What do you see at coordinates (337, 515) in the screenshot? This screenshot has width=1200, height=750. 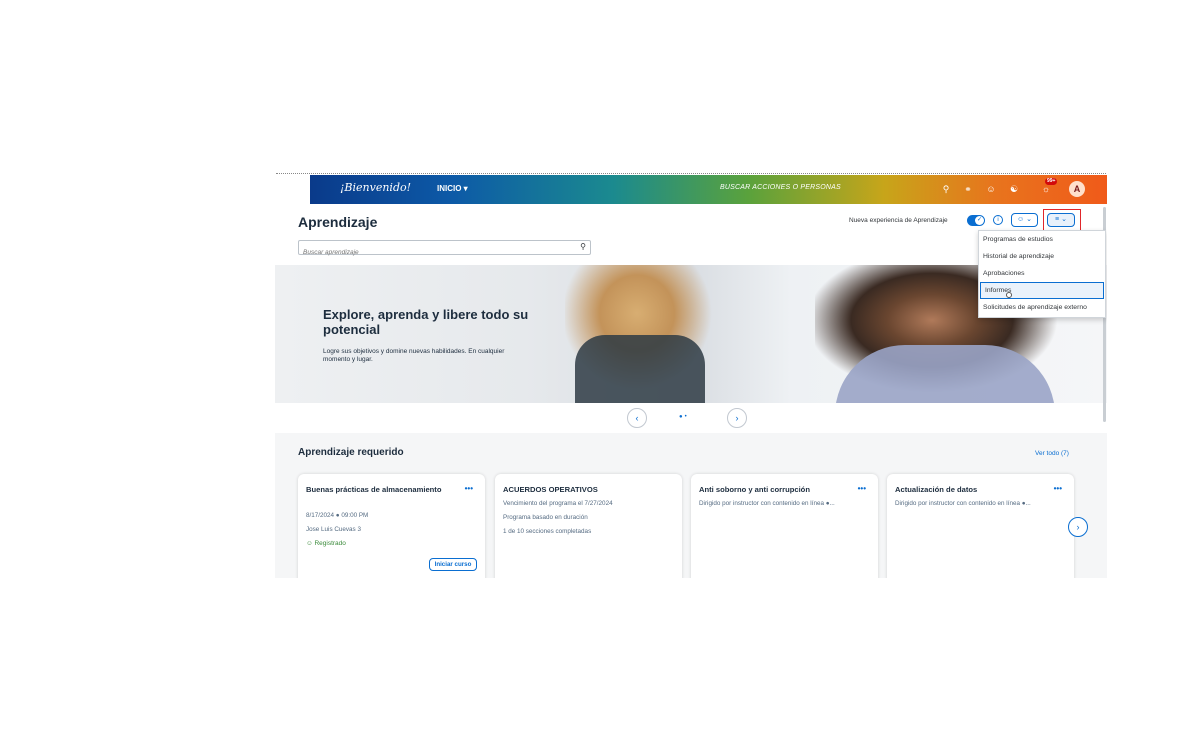 I see `card-date: 8/17/2024 ● 09:00 PM` at bounding box center [337, 515].